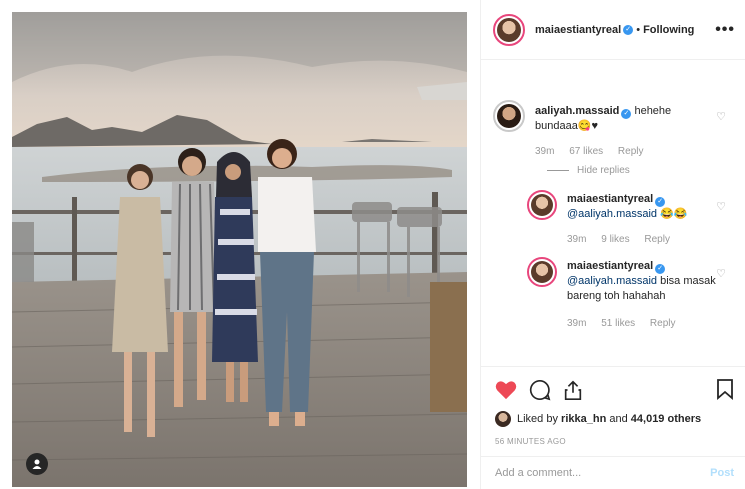  I want to click on post-timestamp: 56 MINUTES AGO, so click(614, 441).